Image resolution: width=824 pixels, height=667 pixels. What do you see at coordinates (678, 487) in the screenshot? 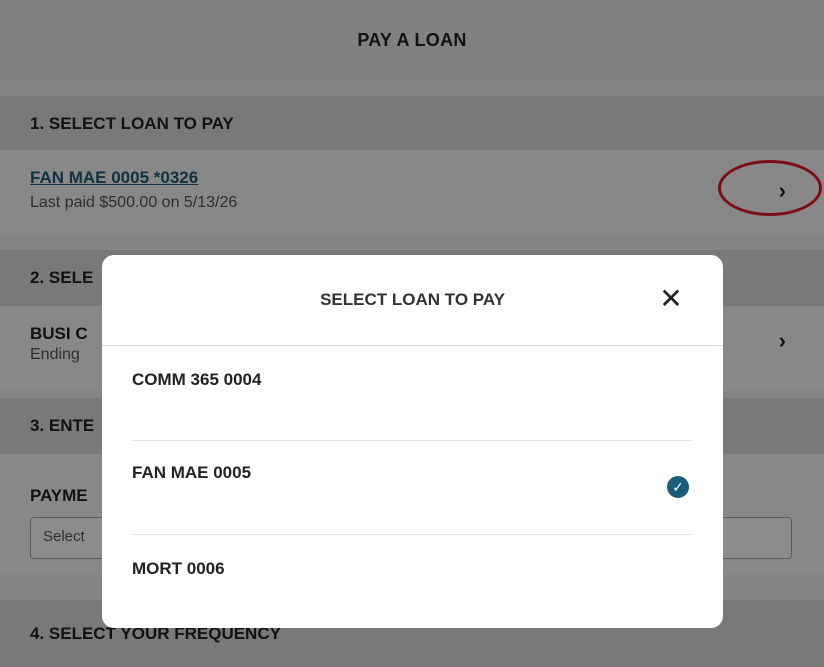
I see `check-circle-icon: ✓` at bounding box center [678, 487].